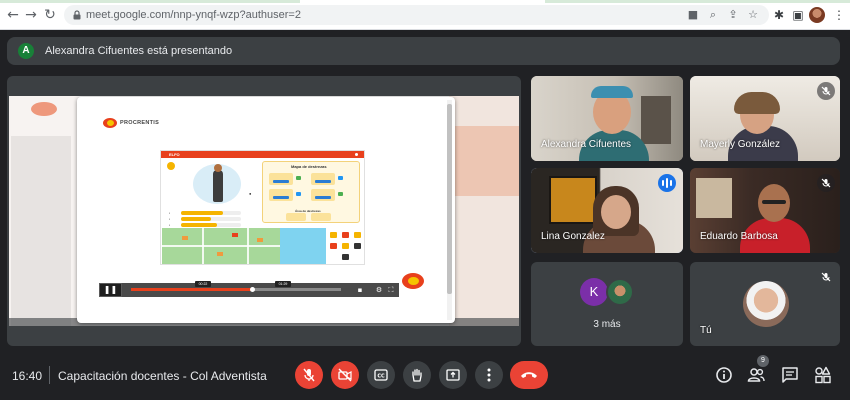 The image size is (850, 400). I want to click on info-icon, so click(724, 375).